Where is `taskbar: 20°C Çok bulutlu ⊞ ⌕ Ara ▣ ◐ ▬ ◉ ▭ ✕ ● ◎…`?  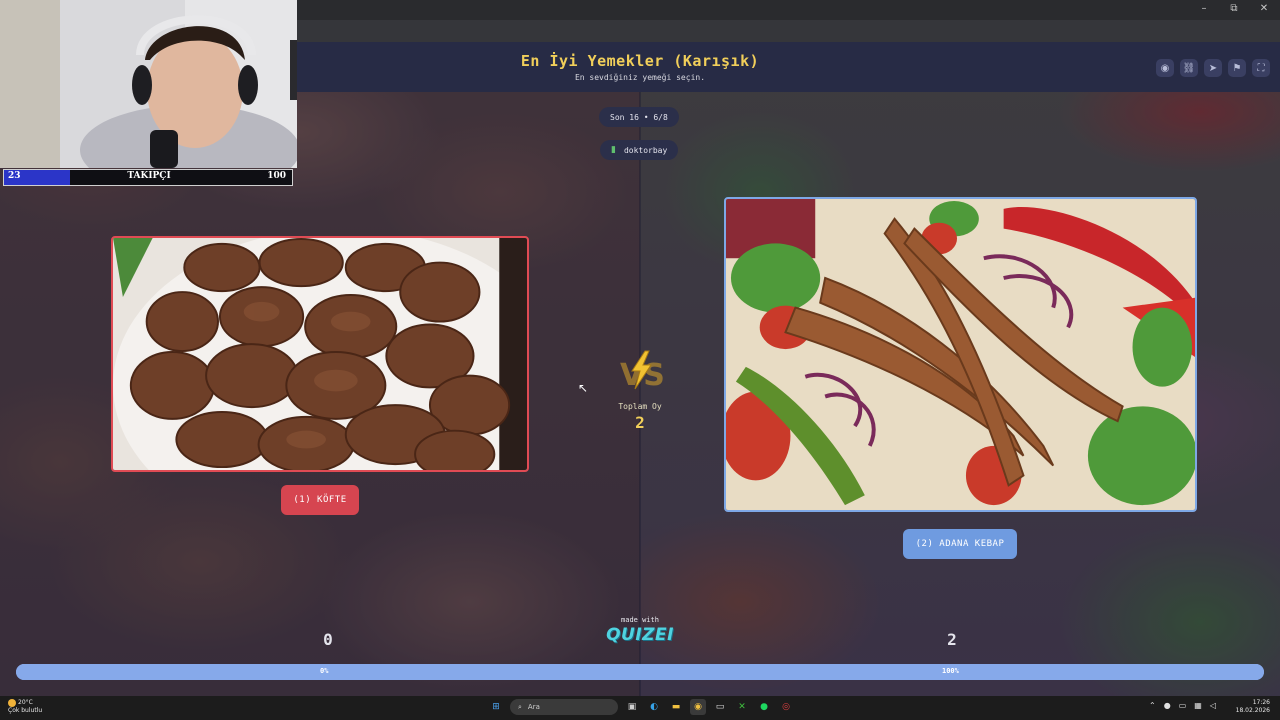
taskbar: 20°C Çok bulutlu ⊞ ⌕ Ara ▣ ◐ ▬ ◉ ▭ ✕ ● ◎… is located at coordinates (640, 708).